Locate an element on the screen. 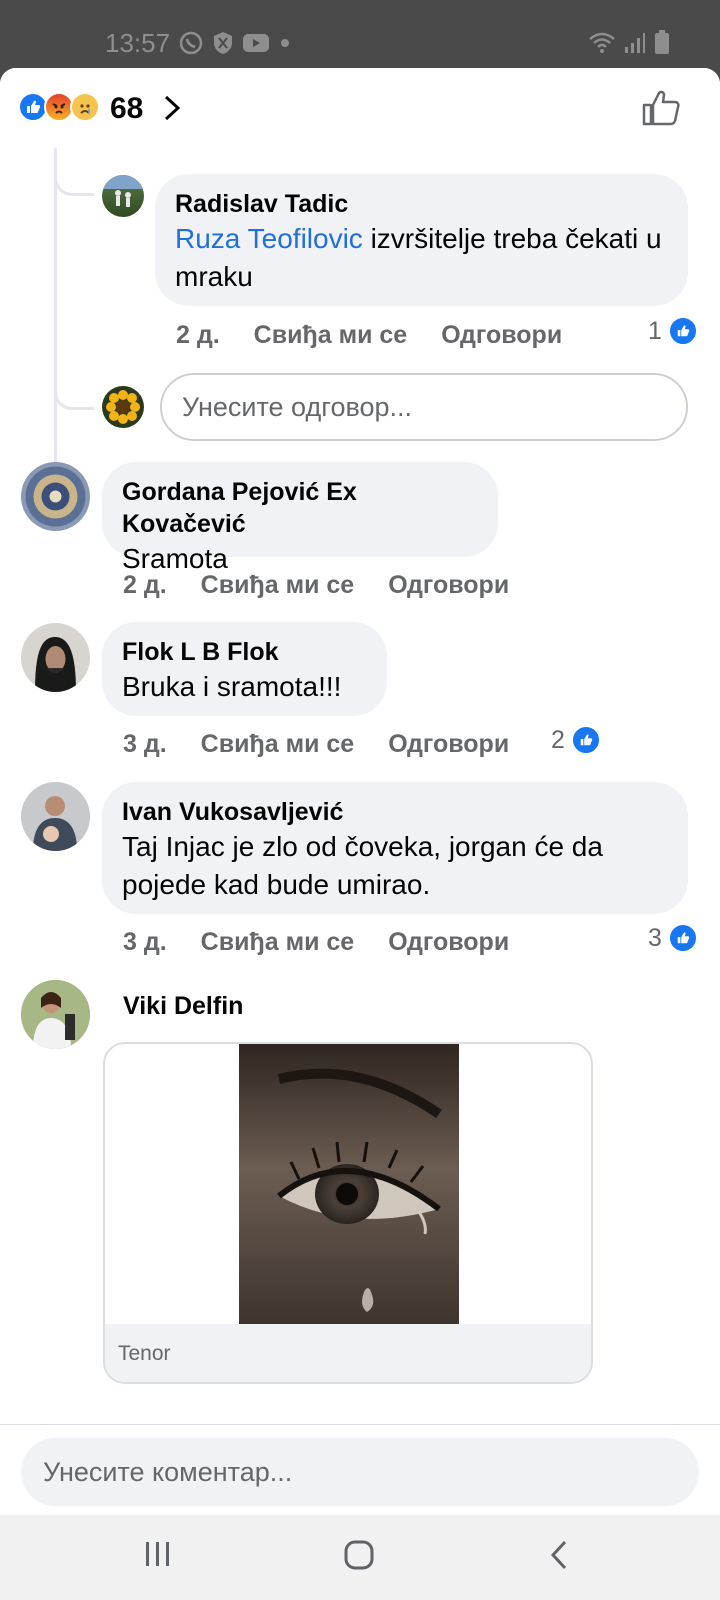 The width and height of the screenshot is (720, 1600). comment-author: Radislav Tadic is located at coordinates (421, 204).